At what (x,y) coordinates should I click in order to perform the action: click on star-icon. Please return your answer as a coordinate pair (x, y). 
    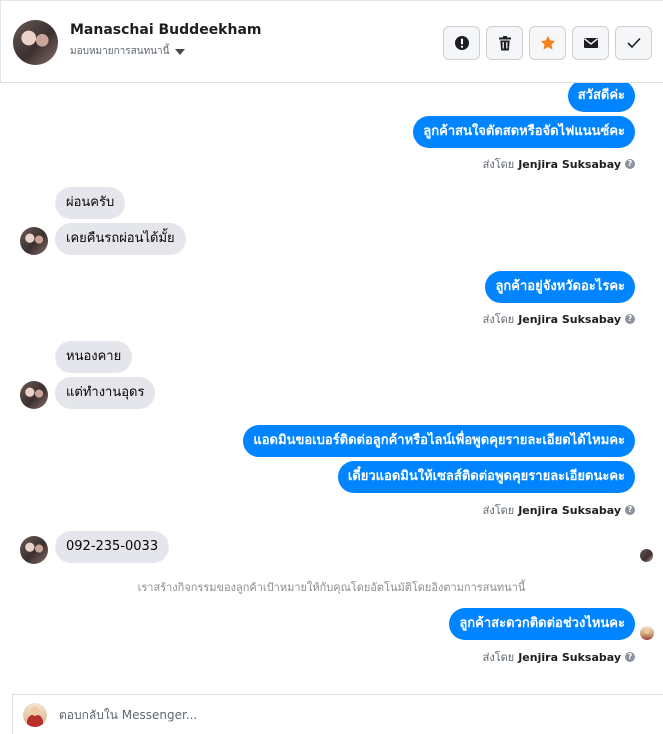
    Looking at the image, I should click on (547, 42).